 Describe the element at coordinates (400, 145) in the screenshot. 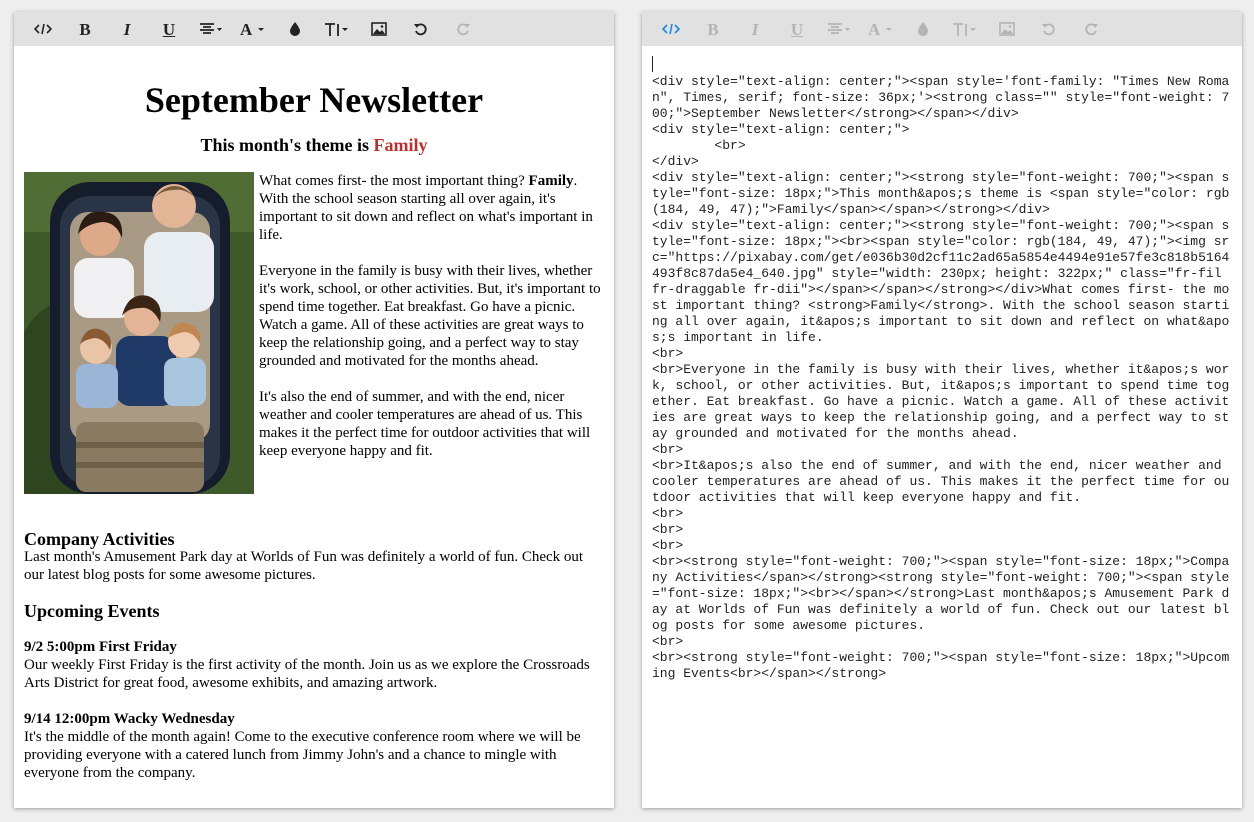

I see `theme-word: Family` at that location.